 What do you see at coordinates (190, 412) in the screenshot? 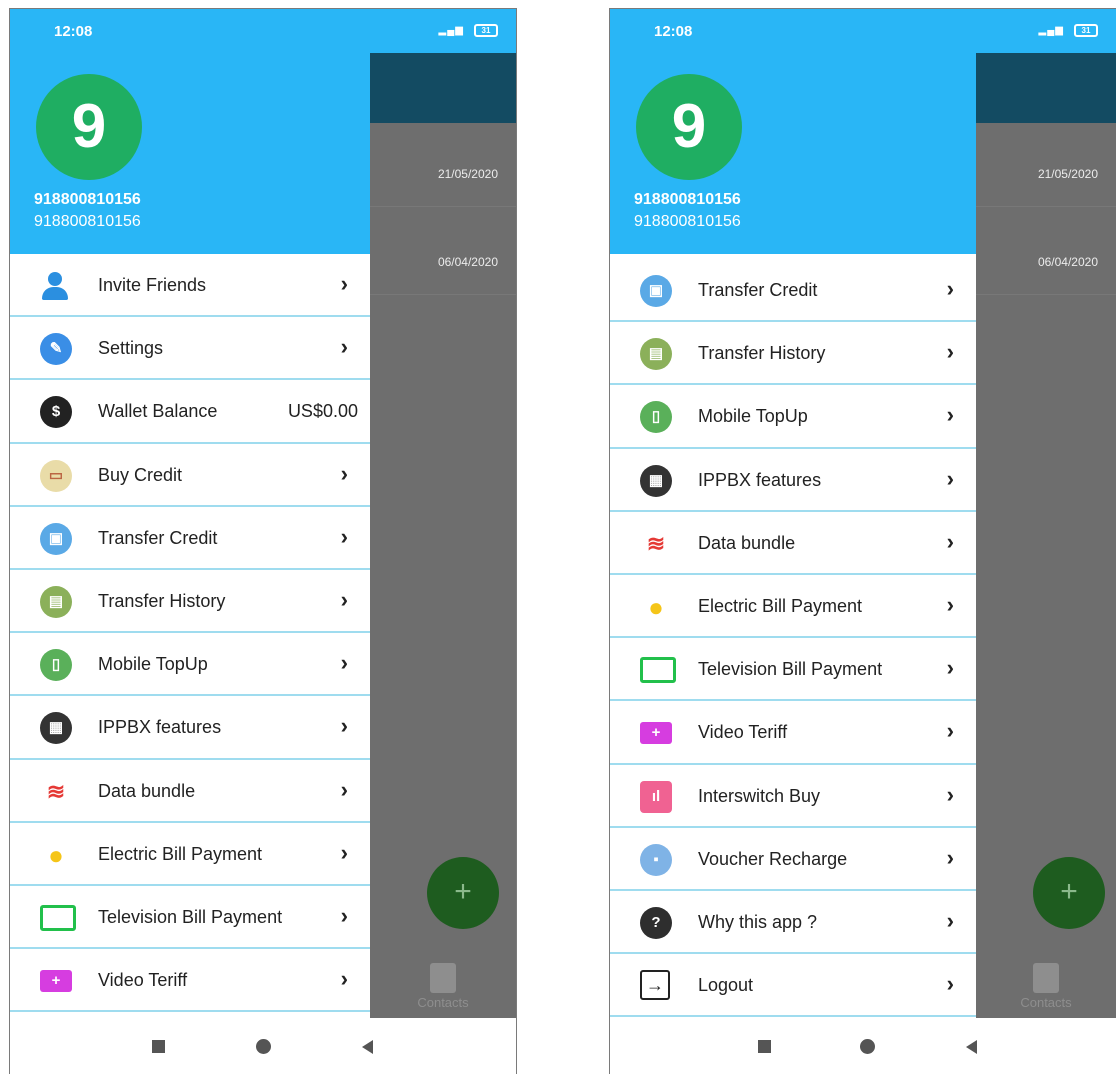
I see `menu-item-wallet-balance: $ Wallet Balance US$0.00` at bounding box center [190, 412].